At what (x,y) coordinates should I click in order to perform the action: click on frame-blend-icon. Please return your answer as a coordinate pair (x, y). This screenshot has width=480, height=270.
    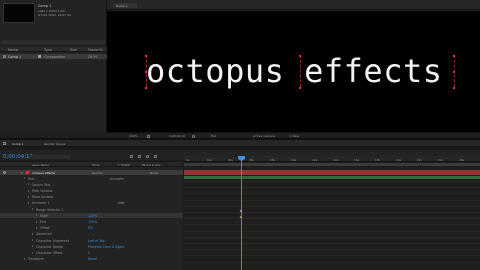
    Looking at the image, I should click on (139, 156).